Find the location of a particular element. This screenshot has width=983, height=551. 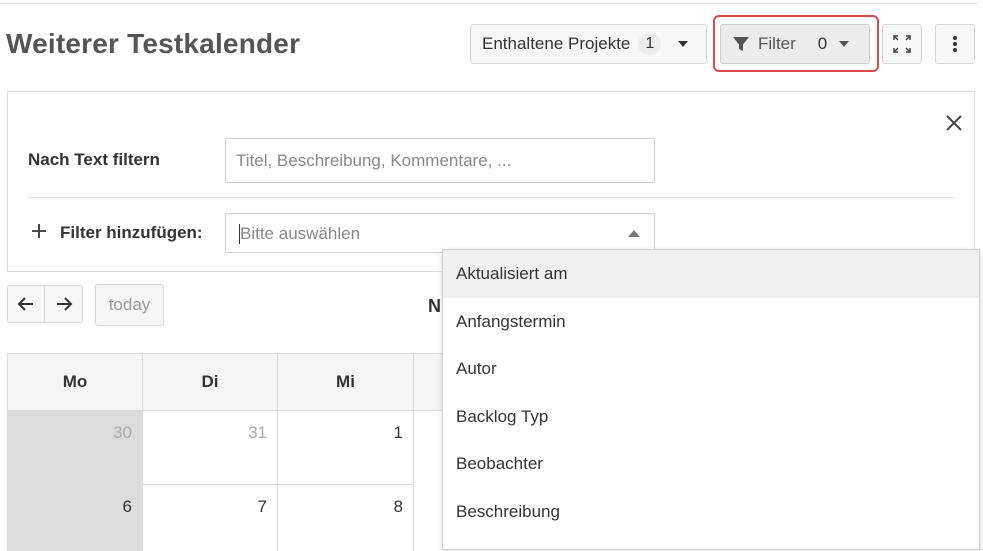

fullscreen-button is located at coordinates (902, 44).